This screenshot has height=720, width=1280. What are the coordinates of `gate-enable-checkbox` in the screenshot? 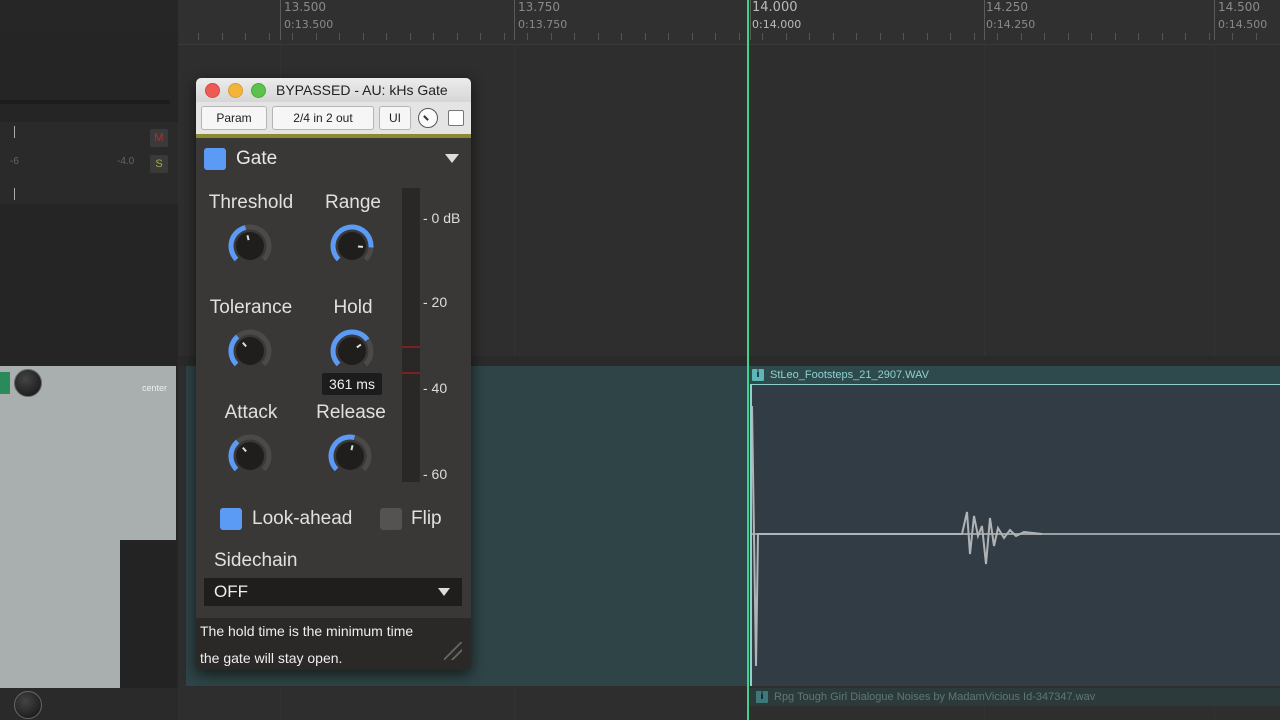 It's located at (215, 159).